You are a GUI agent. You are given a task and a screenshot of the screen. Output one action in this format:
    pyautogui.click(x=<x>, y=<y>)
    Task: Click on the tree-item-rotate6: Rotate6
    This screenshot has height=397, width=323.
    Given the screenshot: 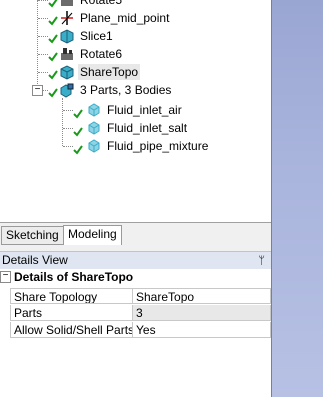 What is the action you would take?
    pyautogui.click(x=135, y=54)
    